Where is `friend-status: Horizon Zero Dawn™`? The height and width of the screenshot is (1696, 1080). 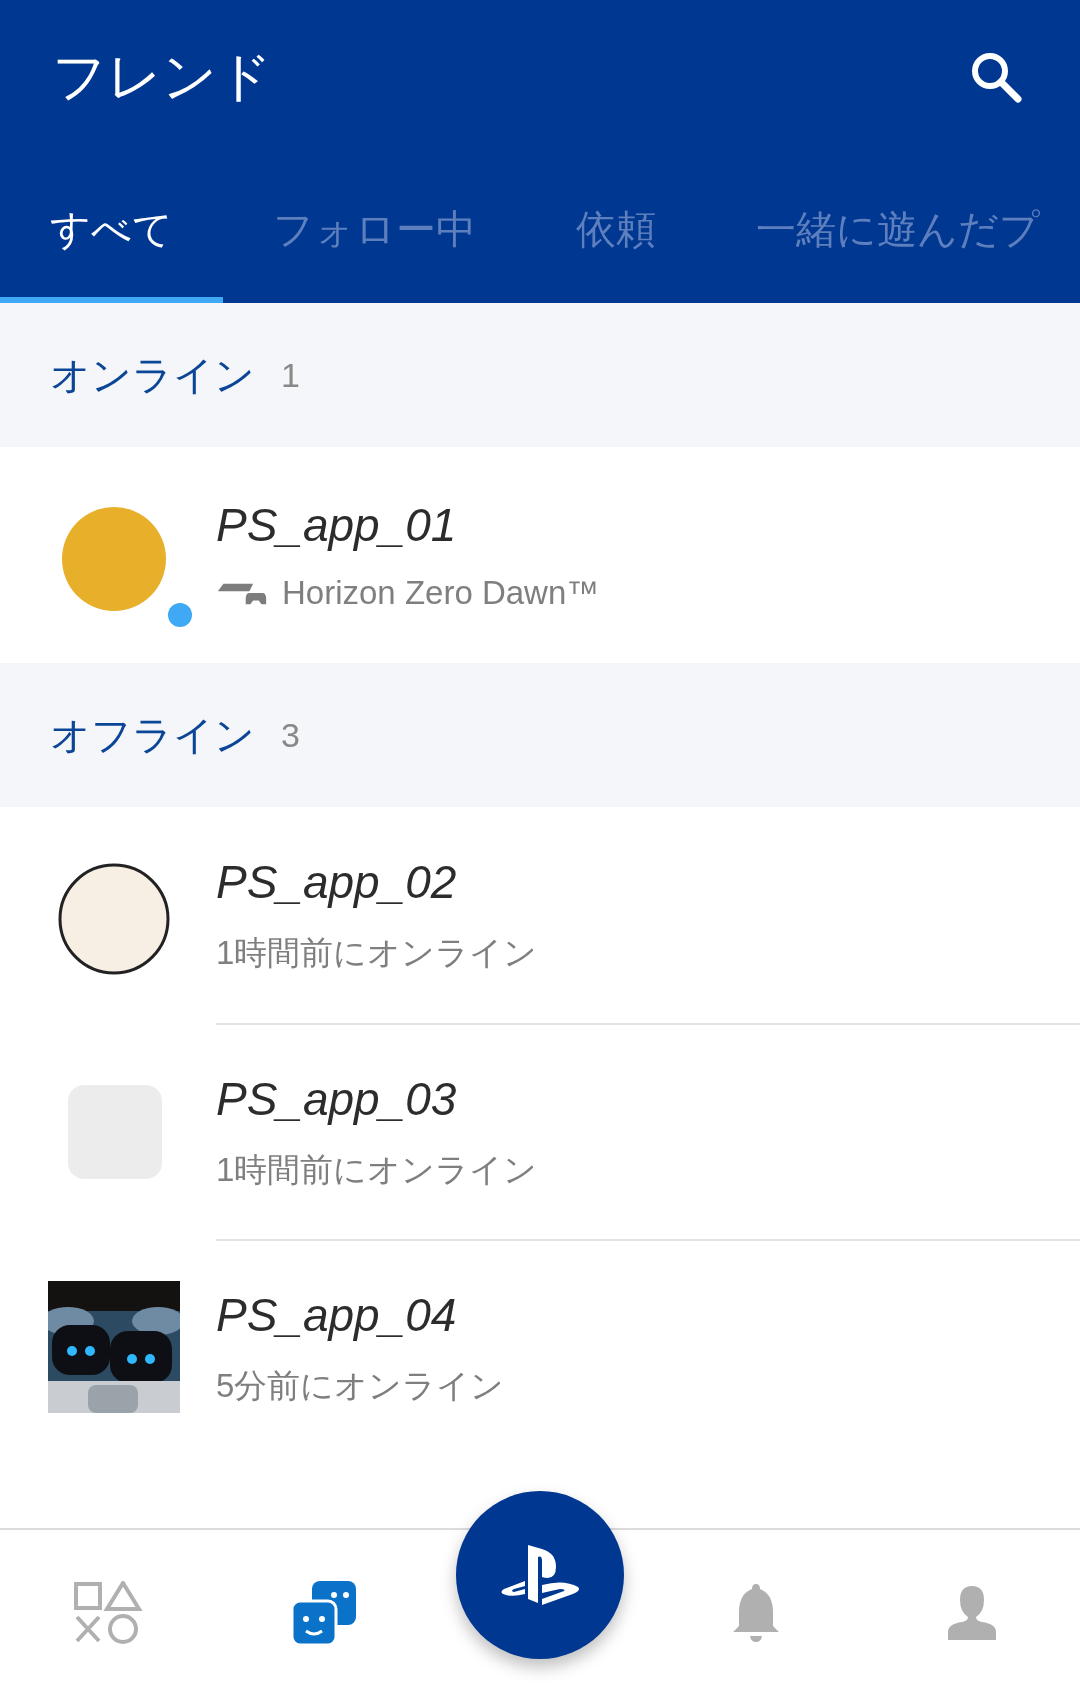
friend-status: Horizon Zero Dawn™ is located at coordinates (441, 593).